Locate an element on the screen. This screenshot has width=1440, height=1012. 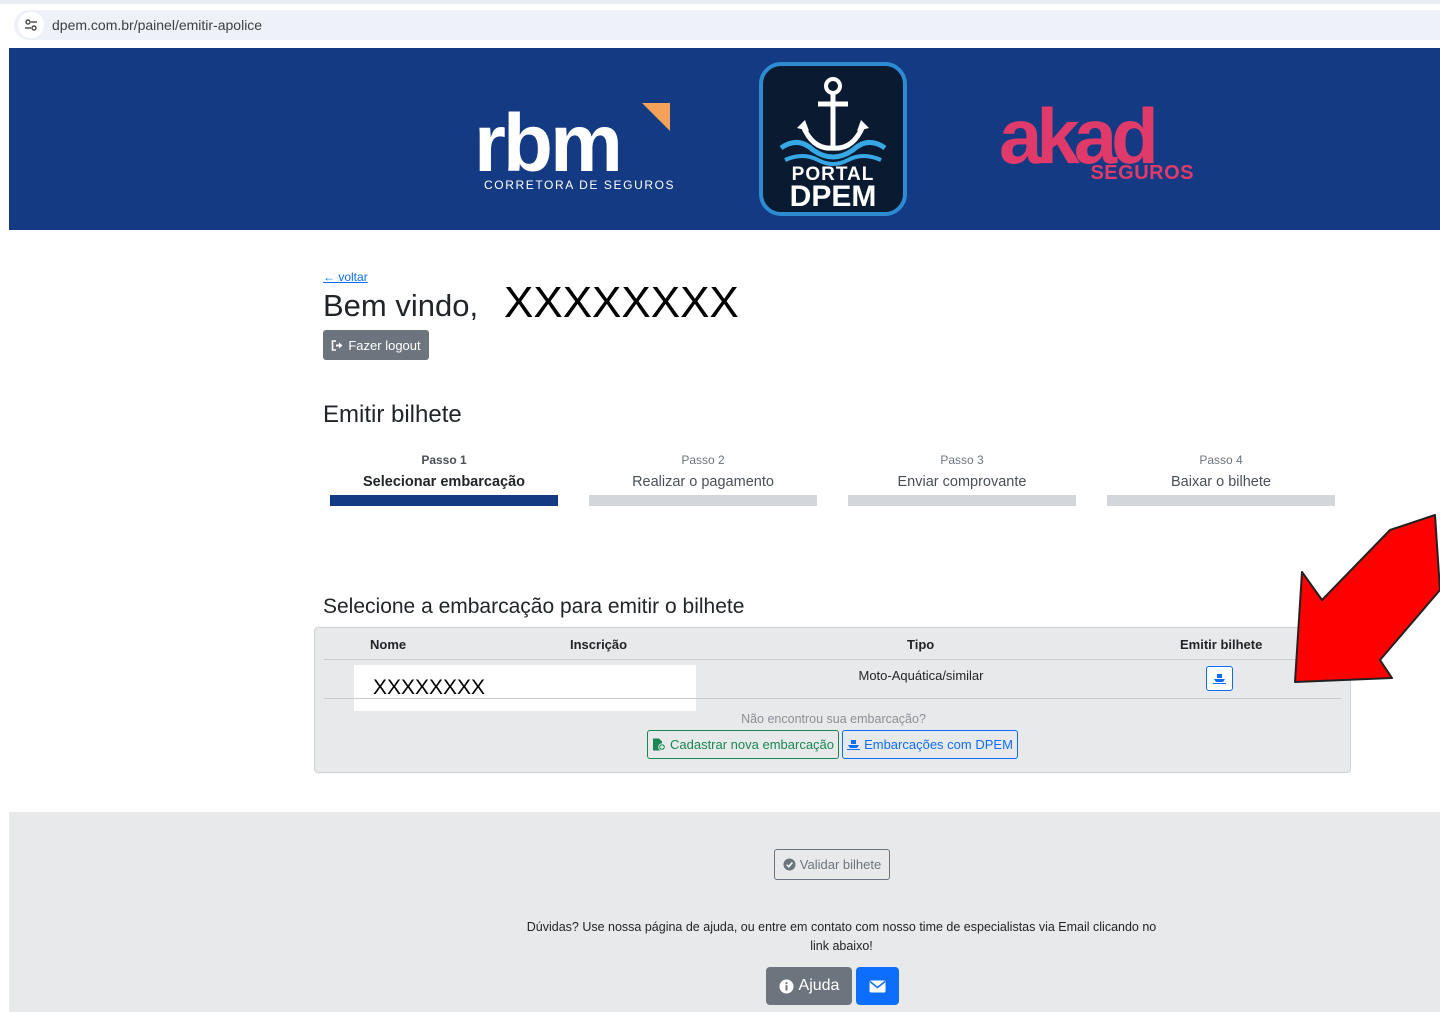
back-link: ← voltar is located at coordinates (345, 277).